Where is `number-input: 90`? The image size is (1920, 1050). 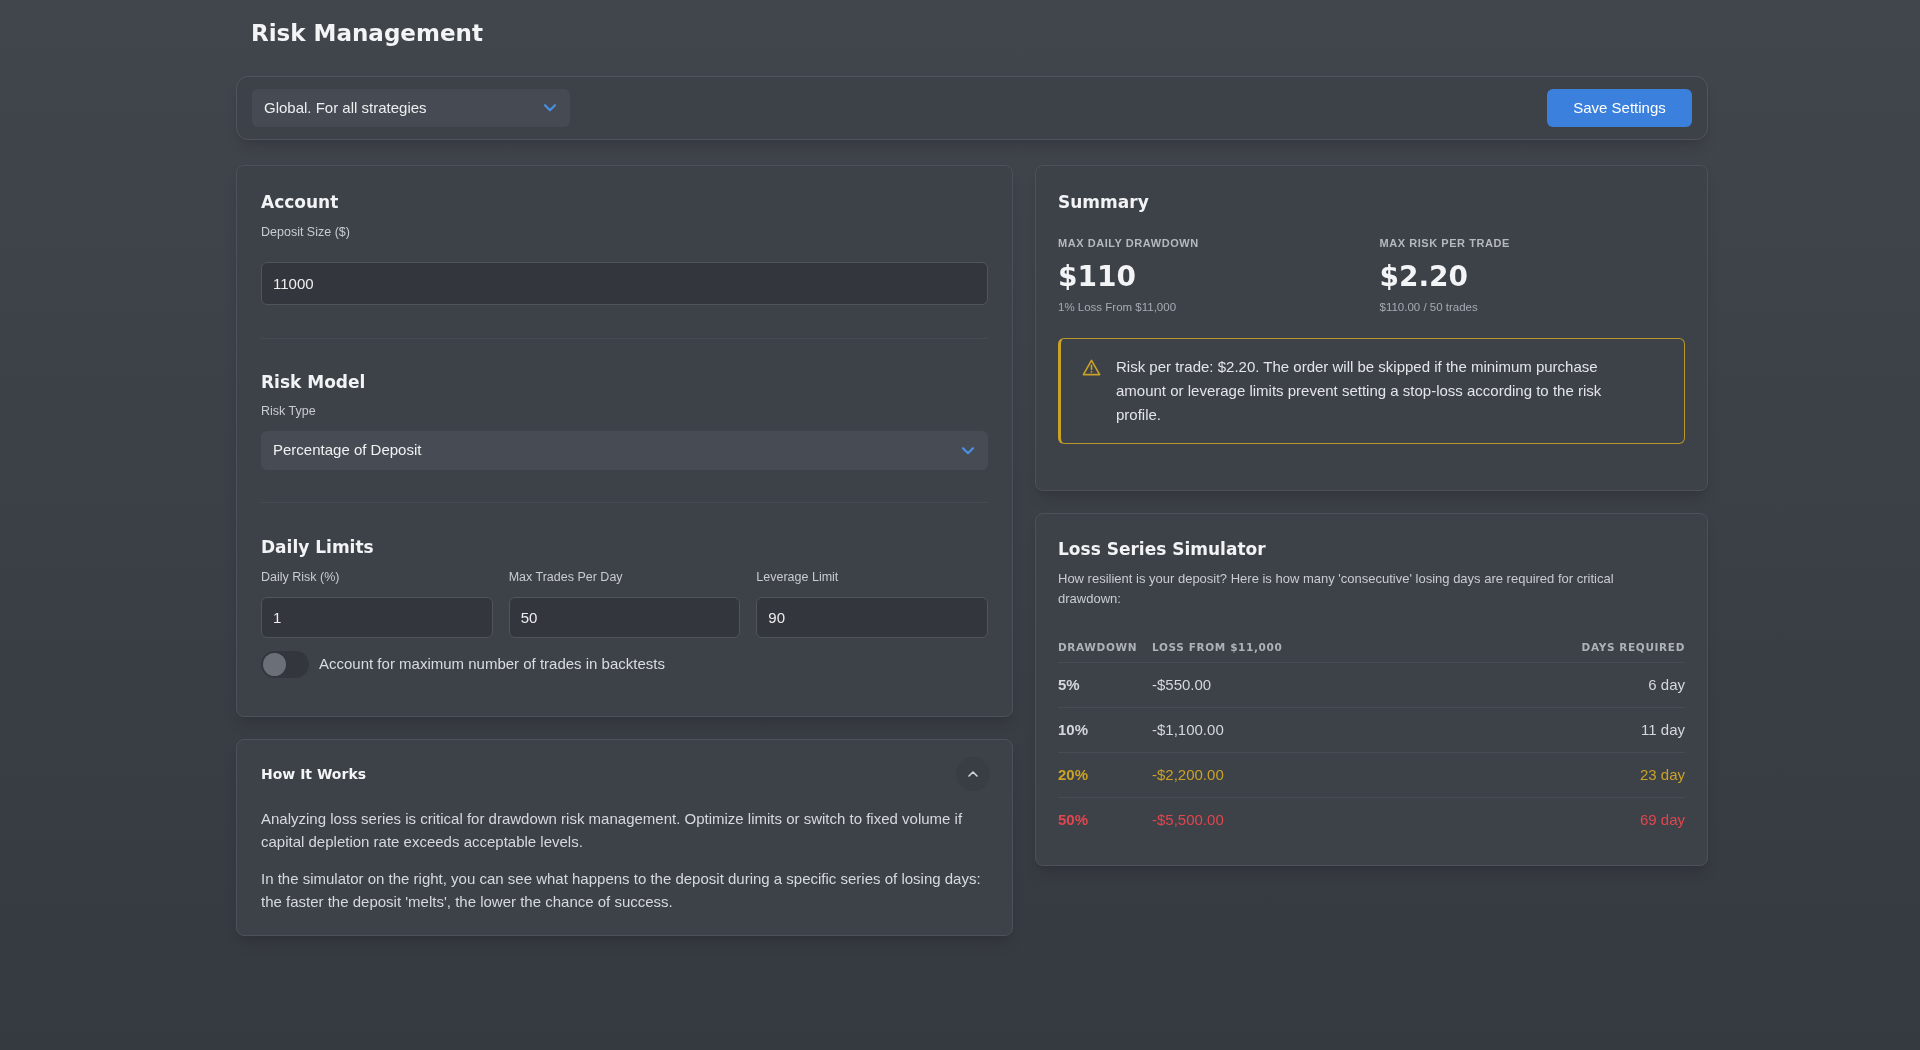
number-input: 90 is located at coordinates (872, 617).